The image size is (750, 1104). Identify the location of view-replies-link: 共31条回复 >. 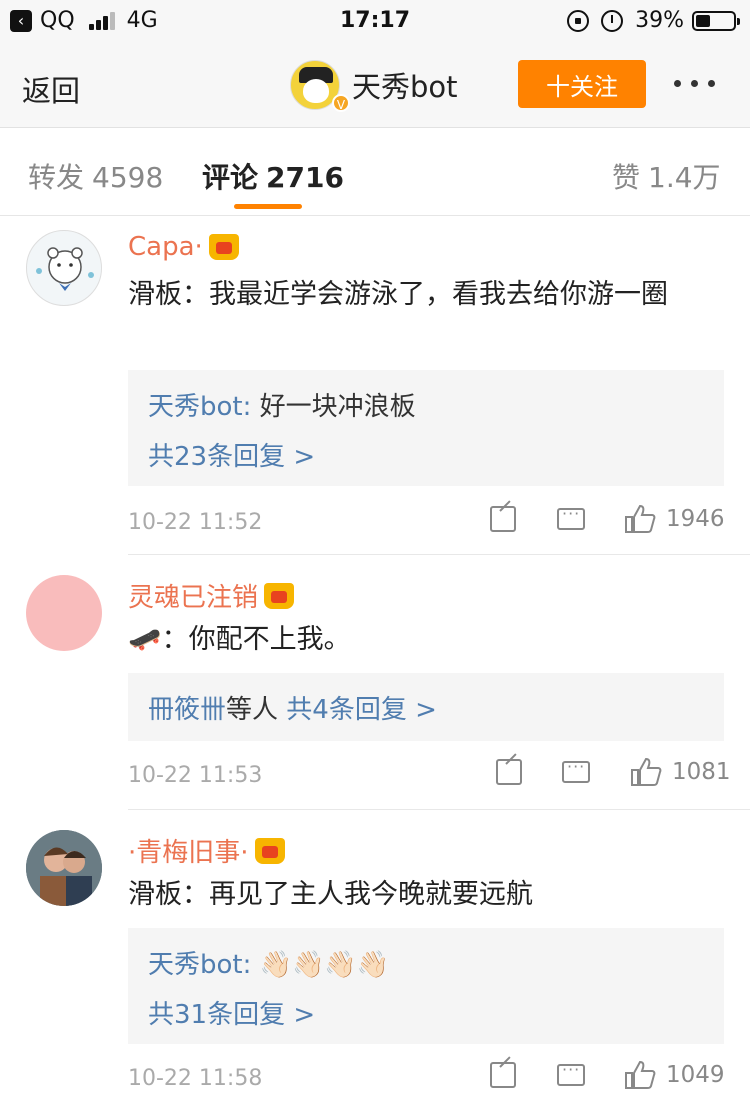
(231, 1012).